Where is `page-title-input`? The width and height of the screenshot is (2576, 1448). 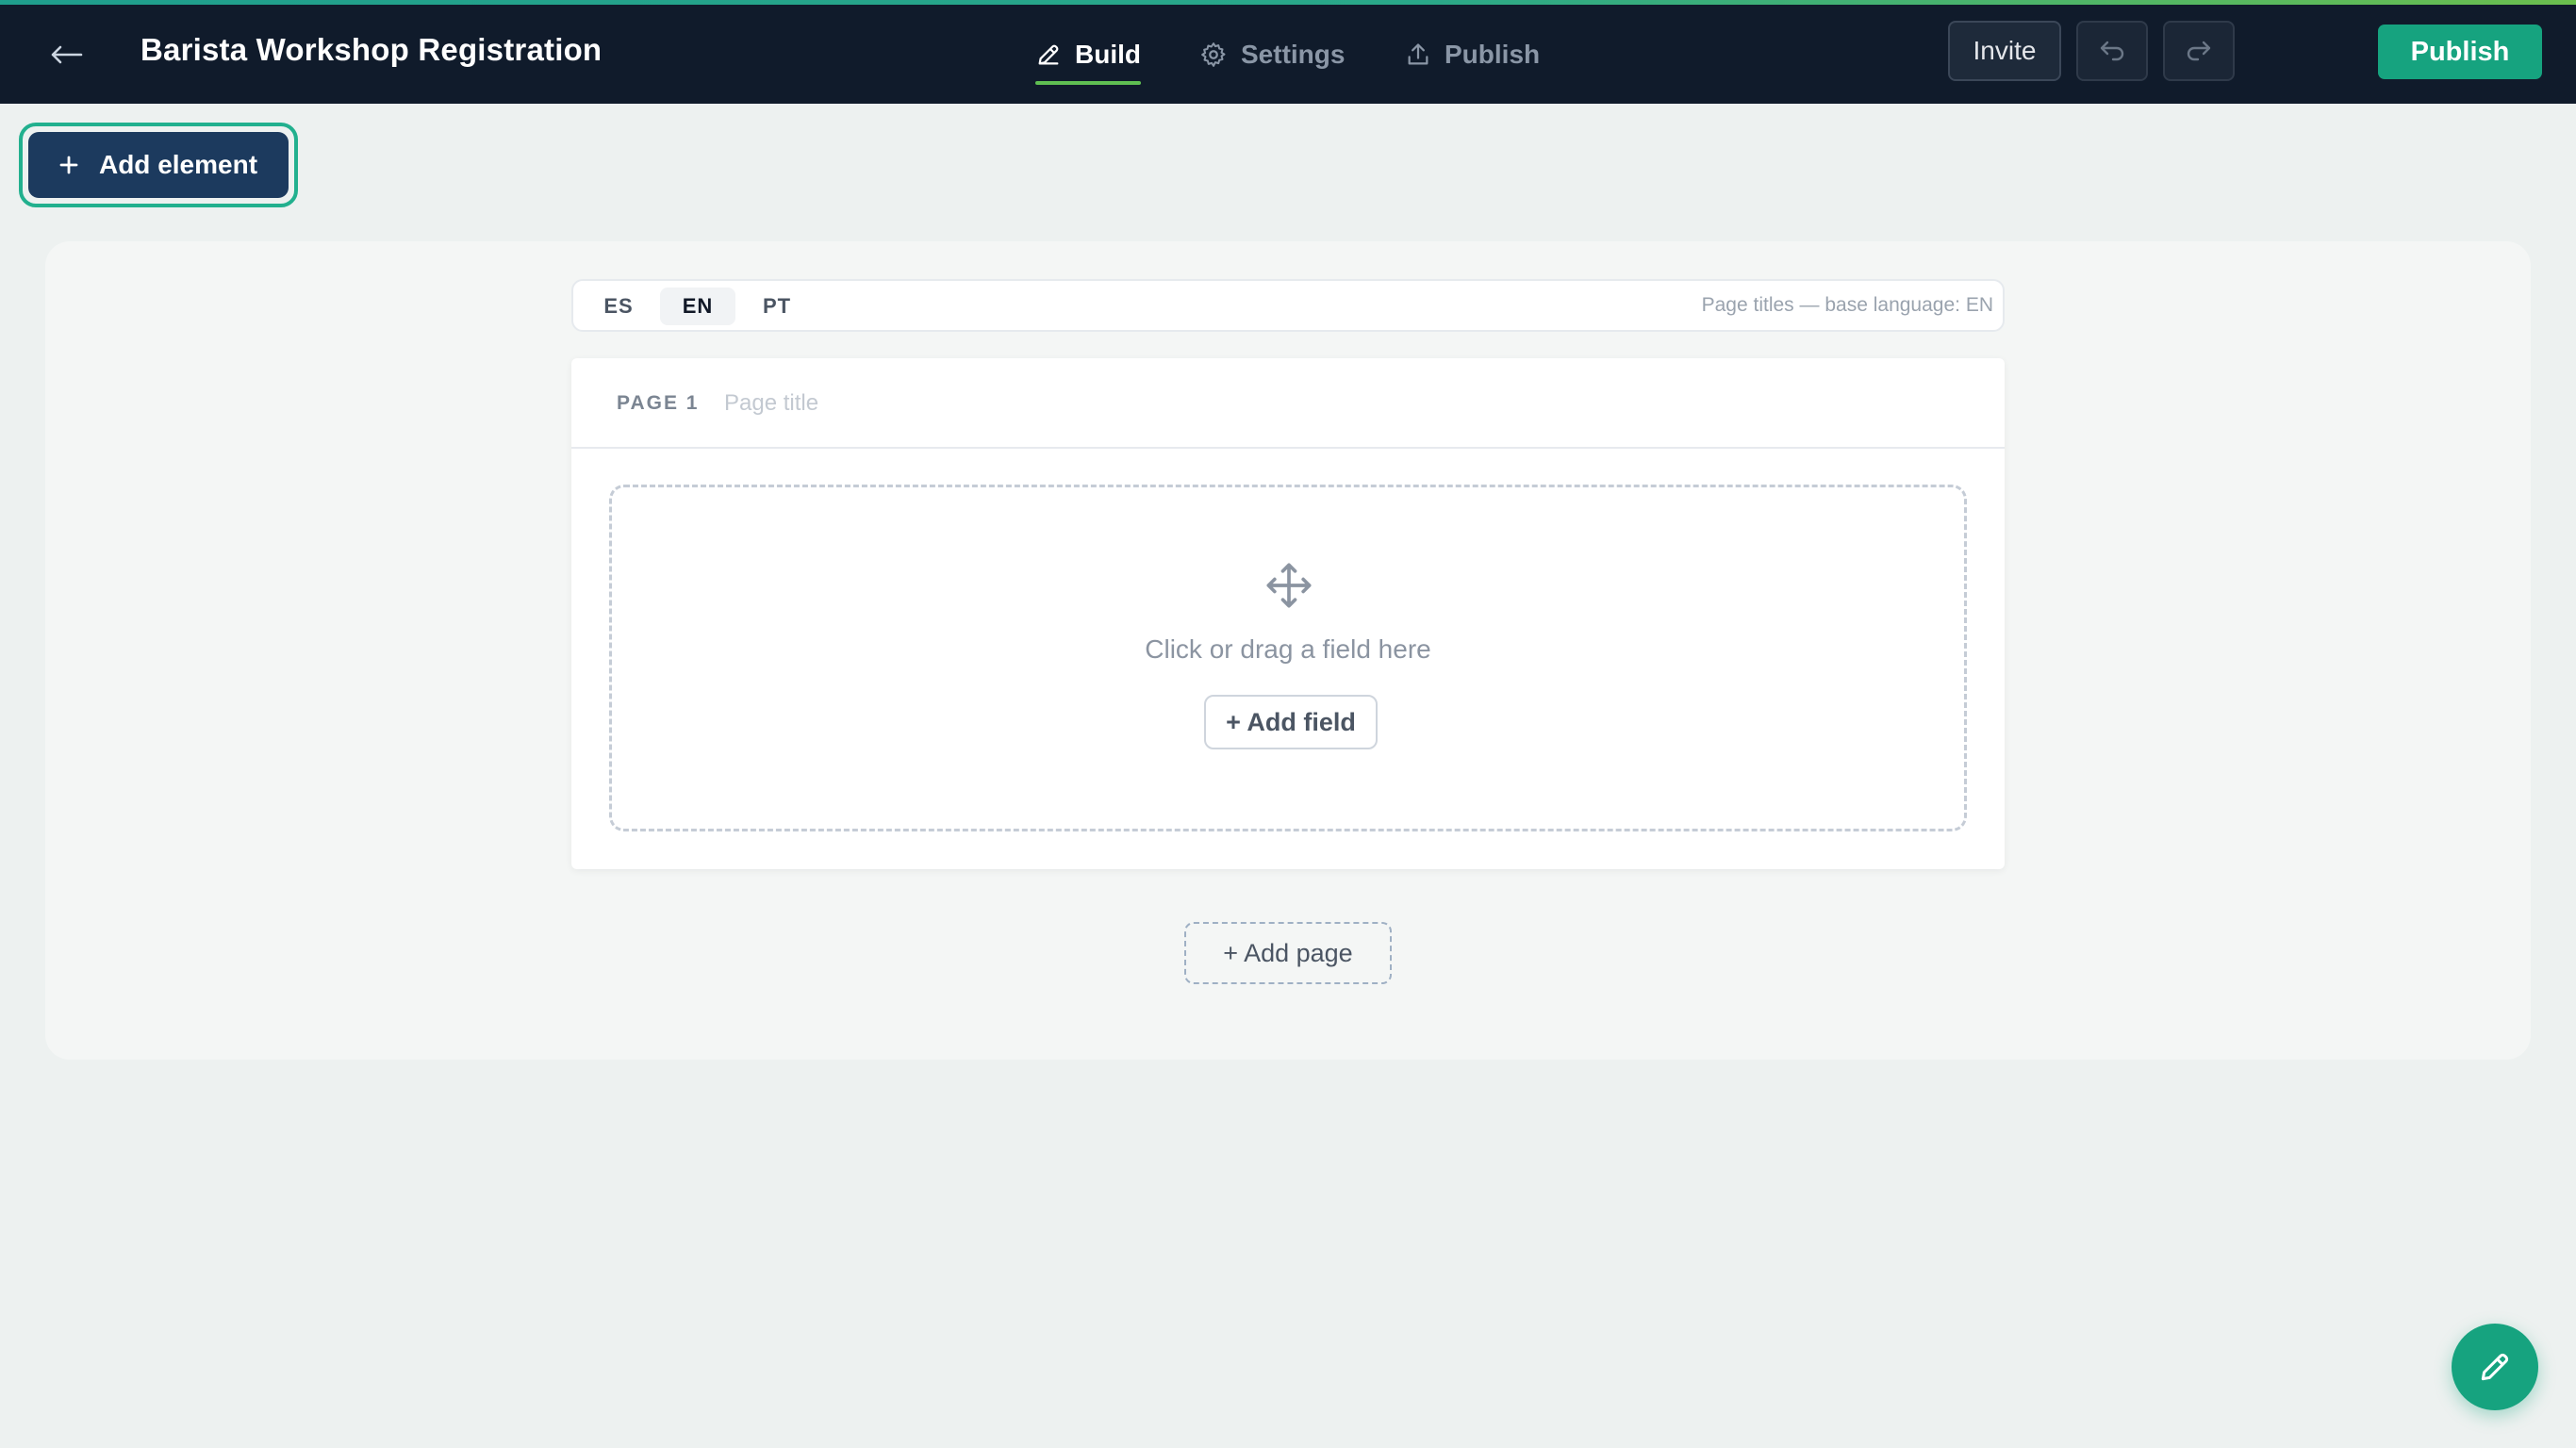
page-title-input is located at coordinates (1007, 403).